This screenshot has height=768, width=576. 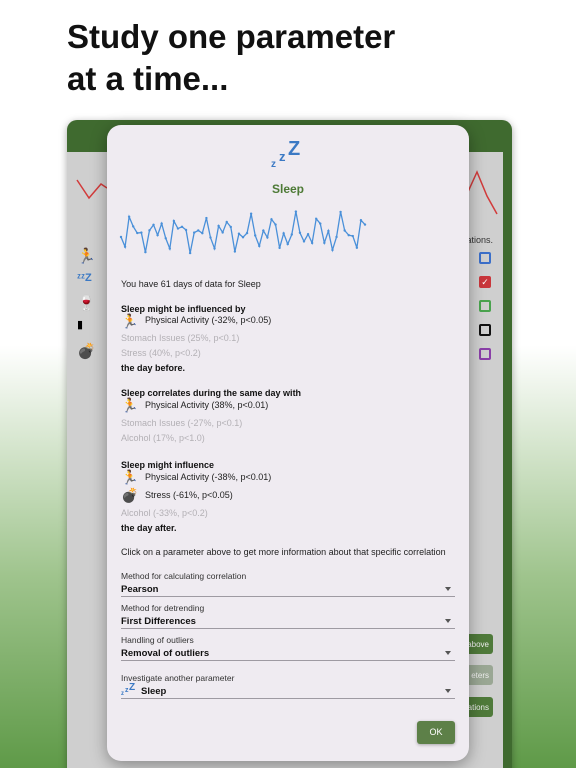 What do you see at coordinates (184, 576) in the screenshot?
I see `method-label: Method for calculating correlation` at bounding box center [184, 576].